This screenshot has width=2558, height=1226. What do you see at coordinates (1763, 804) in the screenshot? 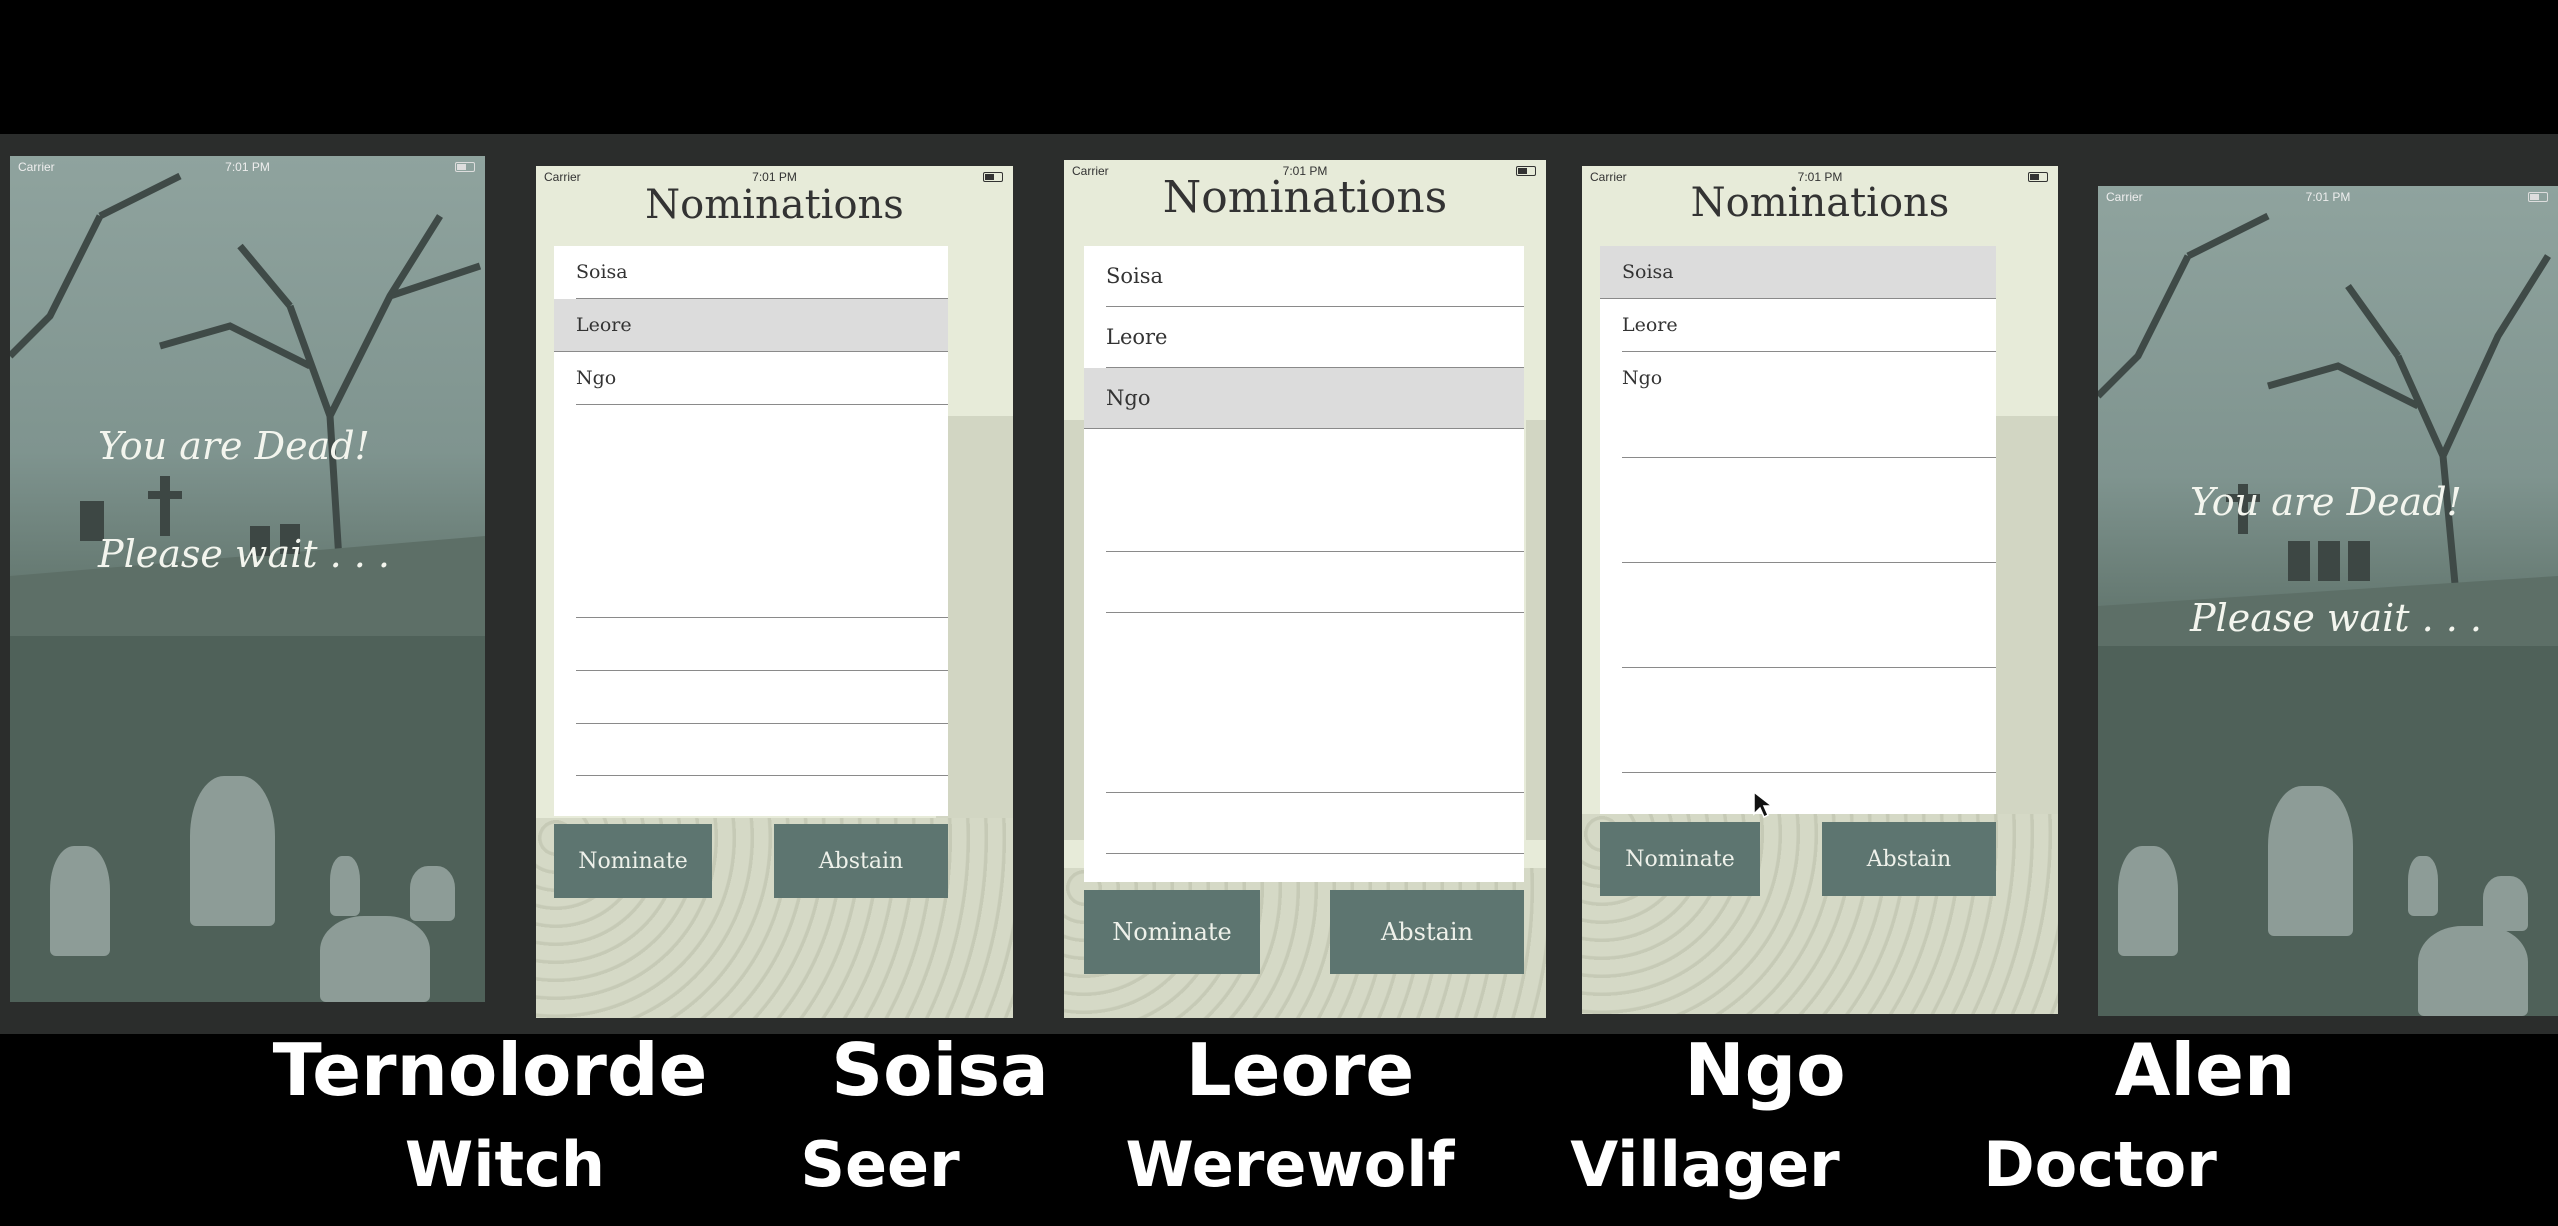
I see `mouse-cursor-icon` at bounding box center [1763, 804].